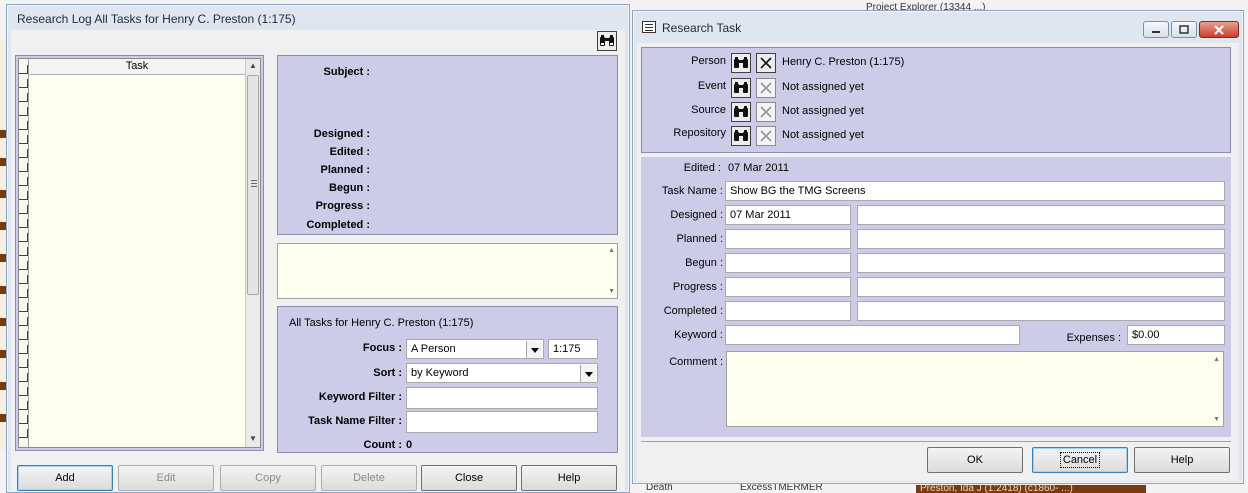 This screenshot has width=1248, height=493. I want to click on maximize-button, so click(1184, 29).